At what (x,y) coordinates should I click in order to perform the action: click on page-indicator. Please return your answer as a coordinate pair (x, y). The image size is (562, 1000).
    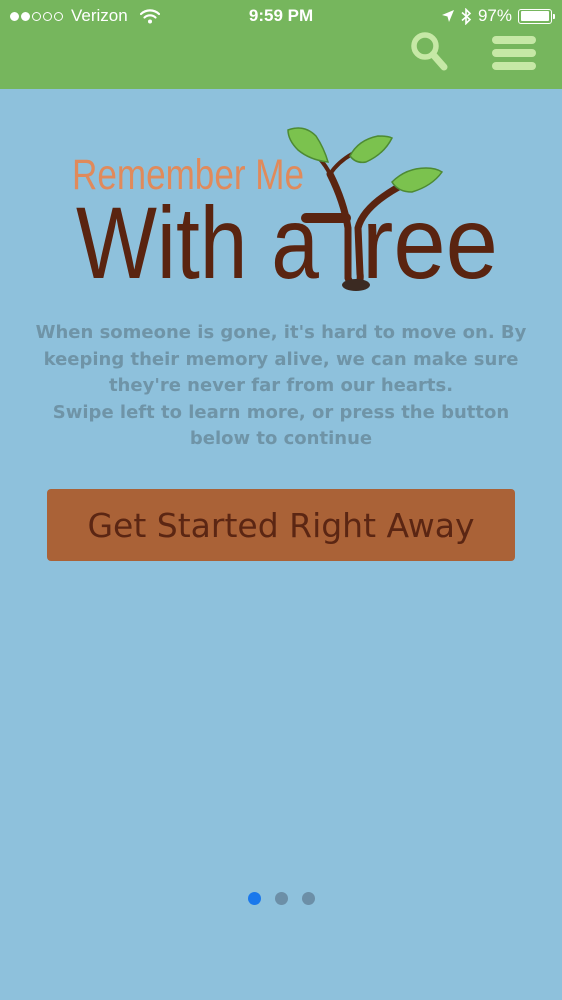
    Looking at the image, I should click on (281, 898).